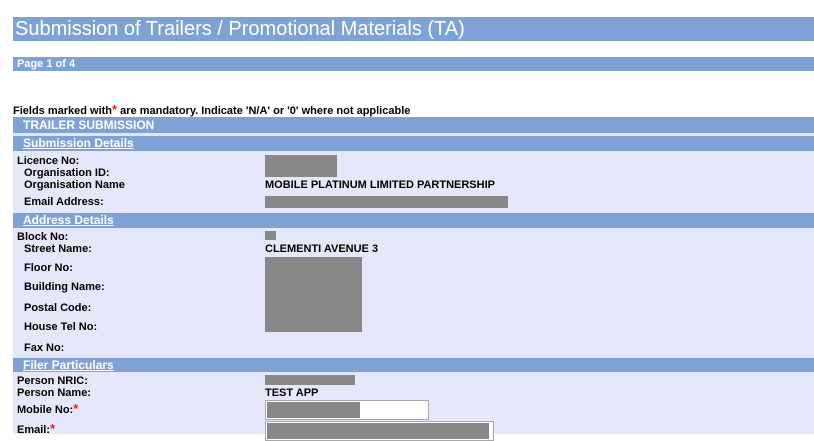 The height and width of the screenshot is (441, 814). Describe the element at coordinates (44, 348) in the screenshot. I see `fax-no-label: Fax No:` at that location.